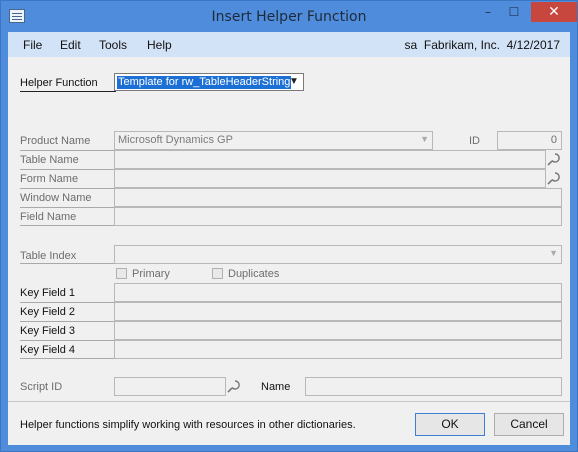 The image size is (578, 452). I want to click on menu-file: File, so click(32, 45).